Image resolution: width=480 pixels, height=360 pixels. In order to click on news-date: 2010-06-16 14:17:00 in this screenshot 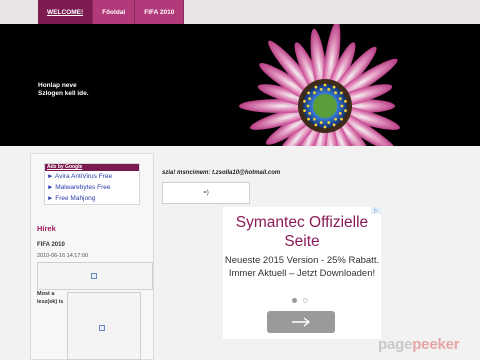, I will do `click(63, 256)`.